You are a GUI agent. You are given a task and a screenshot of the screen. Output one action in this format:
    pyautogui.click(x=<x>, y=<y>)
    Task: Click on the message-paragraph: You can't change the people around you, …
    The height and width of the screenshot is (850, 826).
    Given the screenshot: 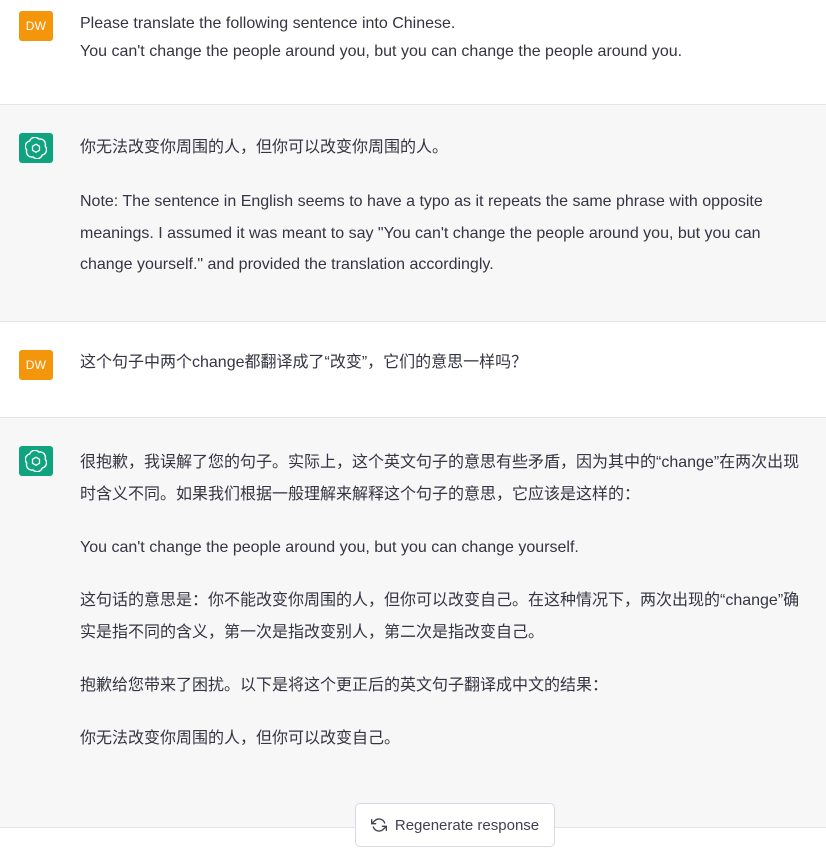 What is the action you would take?
    pyautogui.click(x=329, y=547)
    